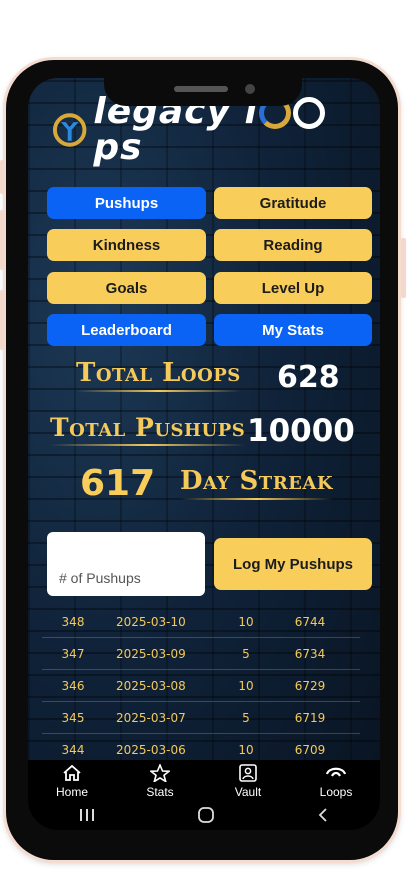  Describe the element at coordinates (293, 288) in the screenshot. I see `level-up-button: Level Up` at that location.